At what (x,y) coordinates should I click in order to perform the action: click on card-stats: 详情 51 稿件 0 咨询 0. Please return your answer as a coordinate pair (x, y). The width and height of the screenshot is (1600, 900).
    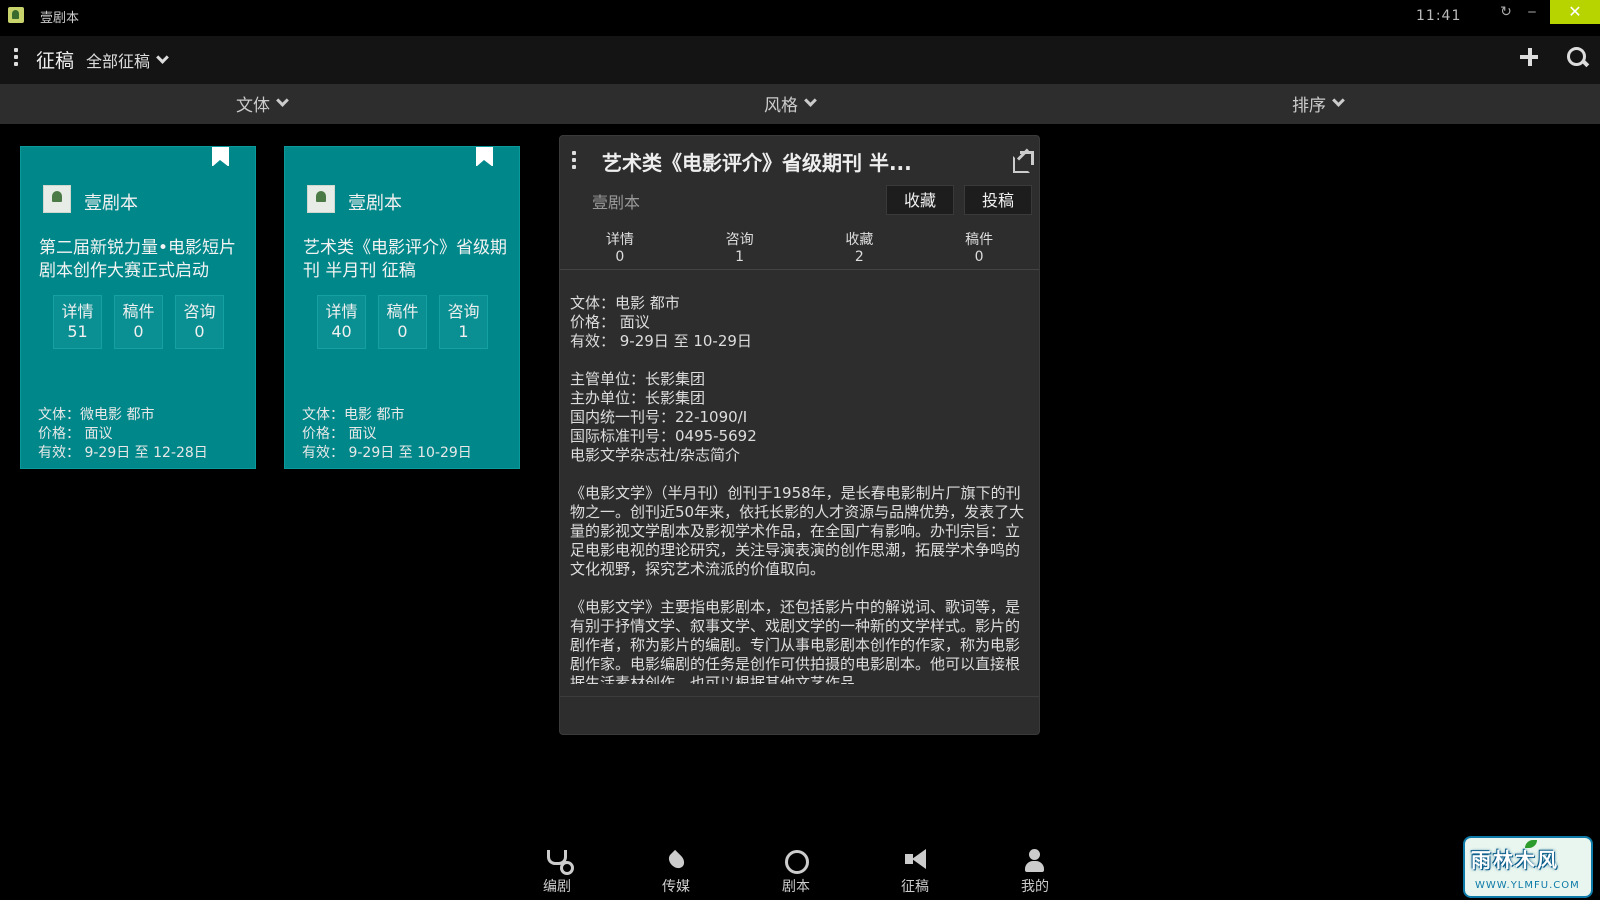
    Looking at the image, I should click on (138, 322).